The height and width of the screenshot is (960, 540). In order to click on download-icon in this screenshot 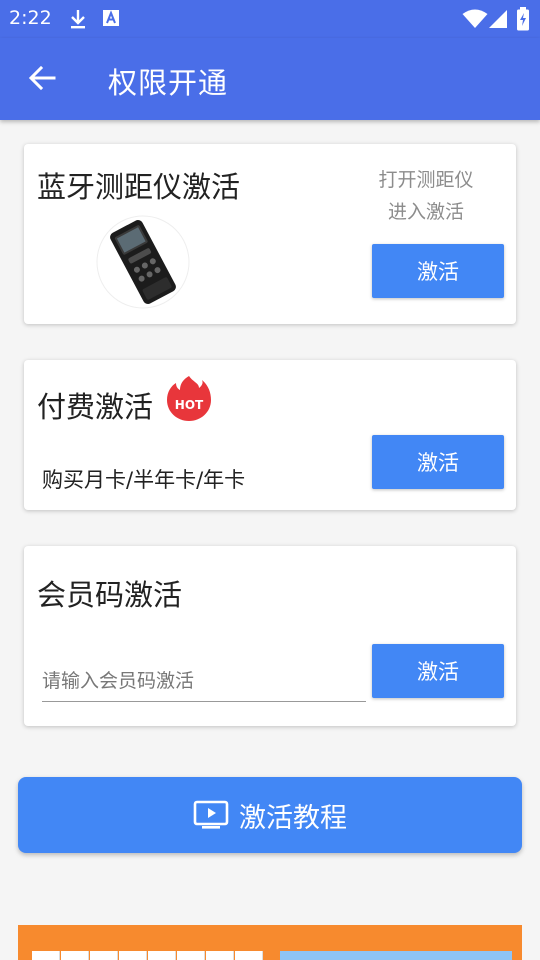, I will do `click(78, 19)`.